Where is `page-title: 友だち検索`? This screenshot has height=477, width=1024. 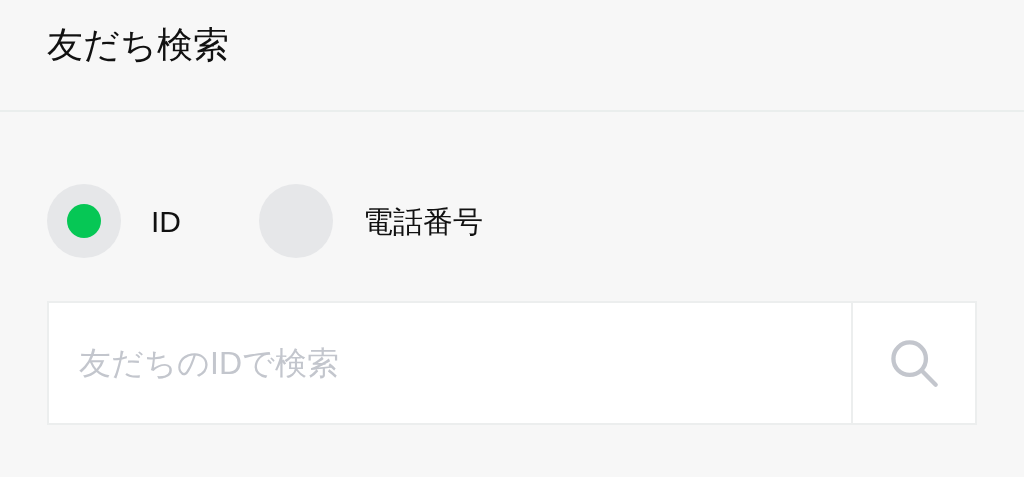 page-title: 友だち検索 is located at coordinates (138, 47).